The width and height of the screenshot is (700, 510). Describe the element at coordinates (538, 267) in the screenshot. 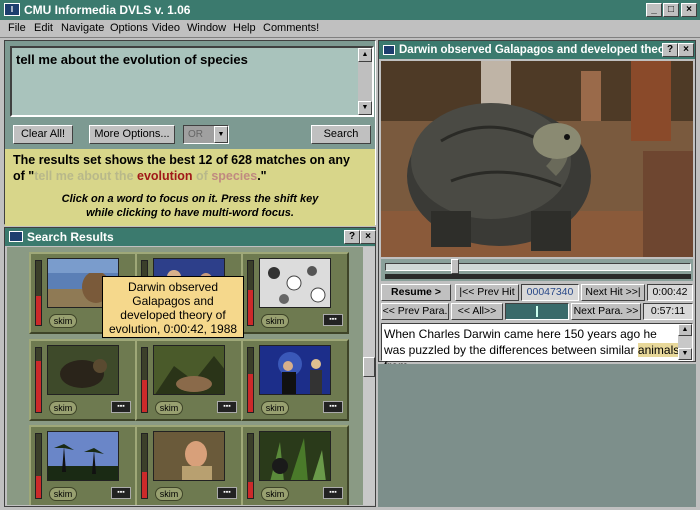

I see `timeline-track` at that location.